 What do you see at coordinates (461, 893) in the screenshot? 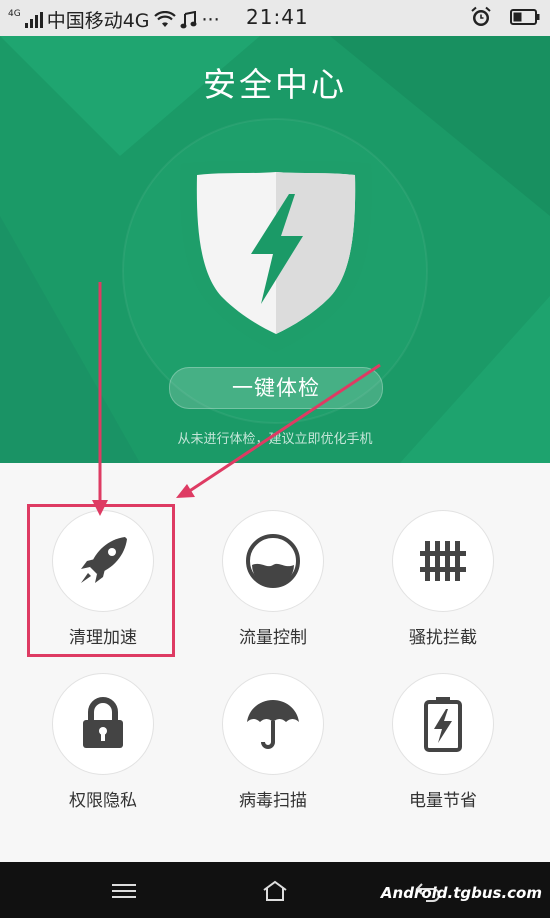
I see `watermark: Android.tgbus.com` at bounding box center [461, 893].